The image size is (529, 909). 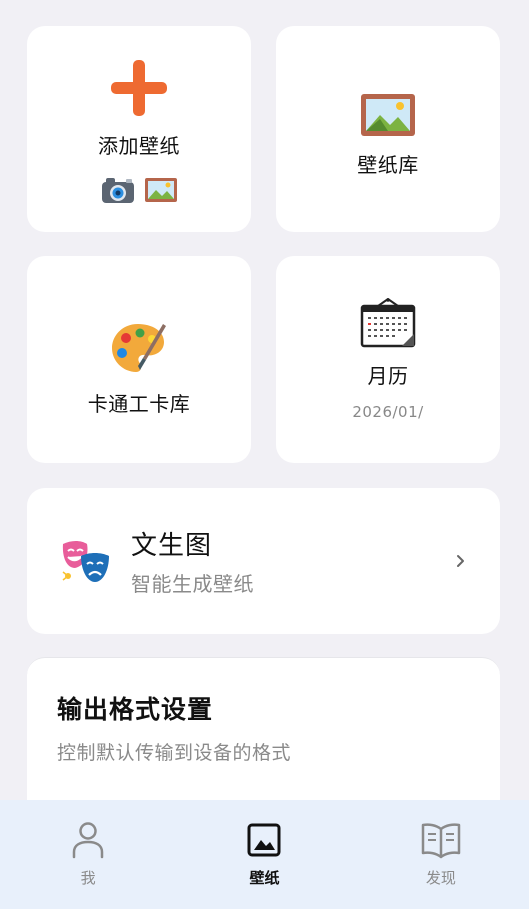 What do you see at coordinates (139, 145) in the screenshot?
I see `add-wallpaper-label: 添加壁纸` at bounding box center [139, 145].